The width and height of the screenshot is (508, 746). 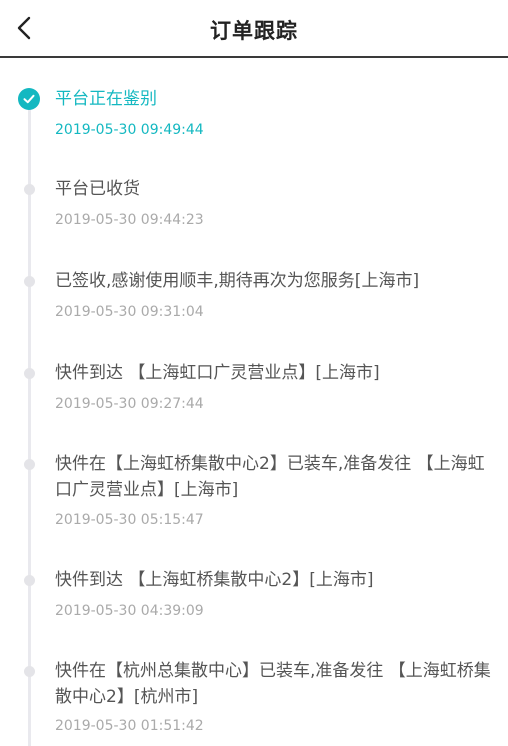 What do you see at coordinates (129, 726) in the screenshot?
I see `event-time: 2019-05-30 01:51:42` at bounding box center [129, 726].